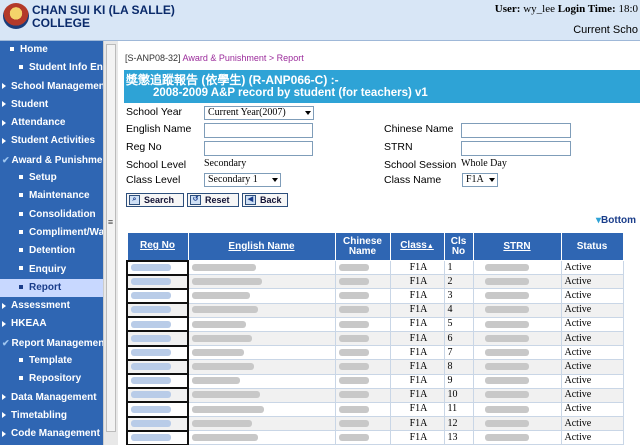 The image size is (640, 445). I want to click on chinese-name-input, so click(516, 130).